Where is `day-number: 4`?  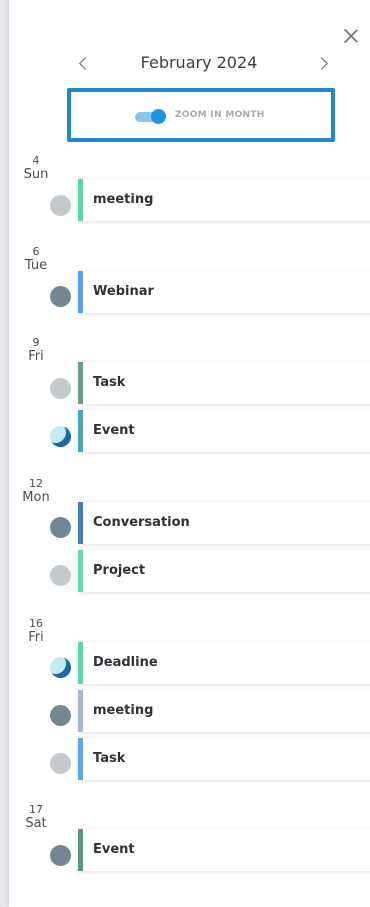 day-number: 4 is located at coordinates (36, 160).